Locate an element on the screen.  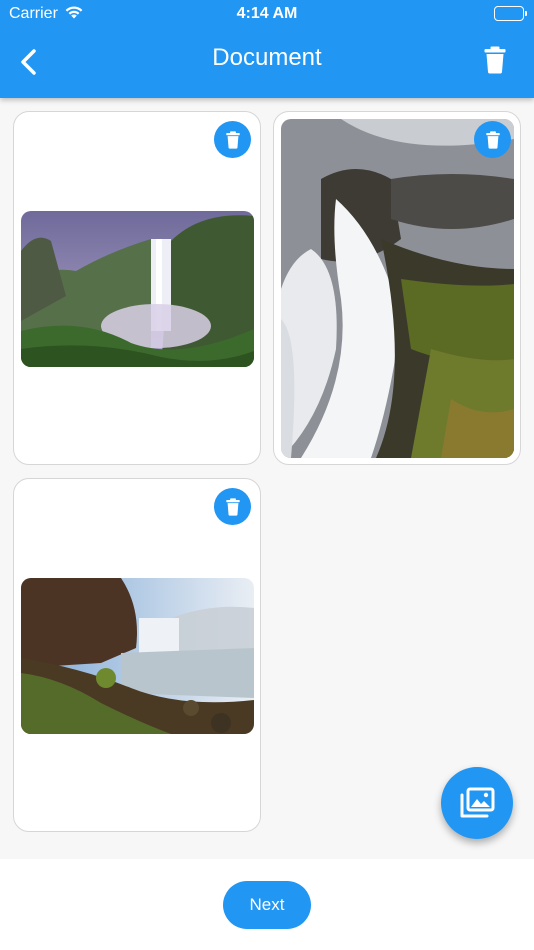
gallery-icon is located at coordinates (477, 802).